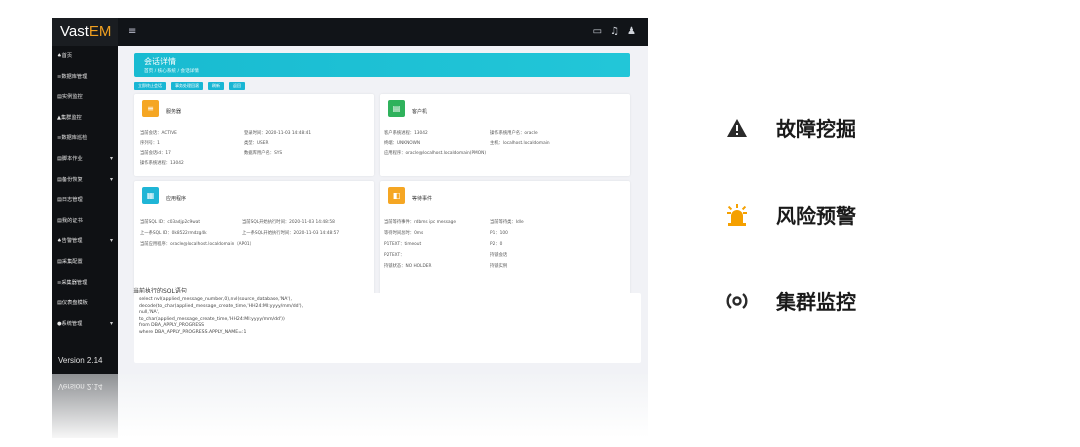  What do you see at coordinates (80, 386) in the screenshot?
I see `reflection-version: Version 2.14` at bounding box center [80, 386].